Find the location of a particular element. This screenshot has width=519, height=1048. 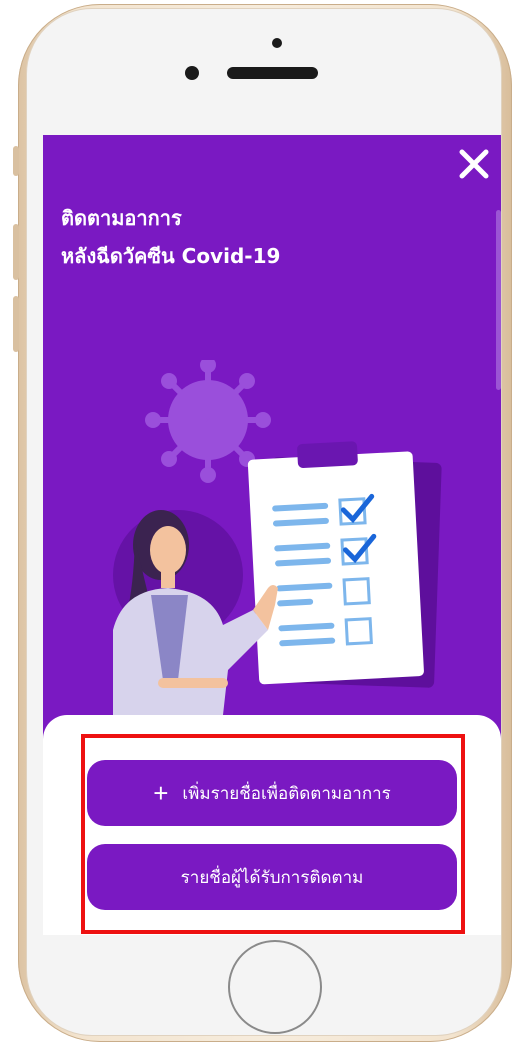

title-line-1: ติดตามอาการ is located at coordinates (121, 218).